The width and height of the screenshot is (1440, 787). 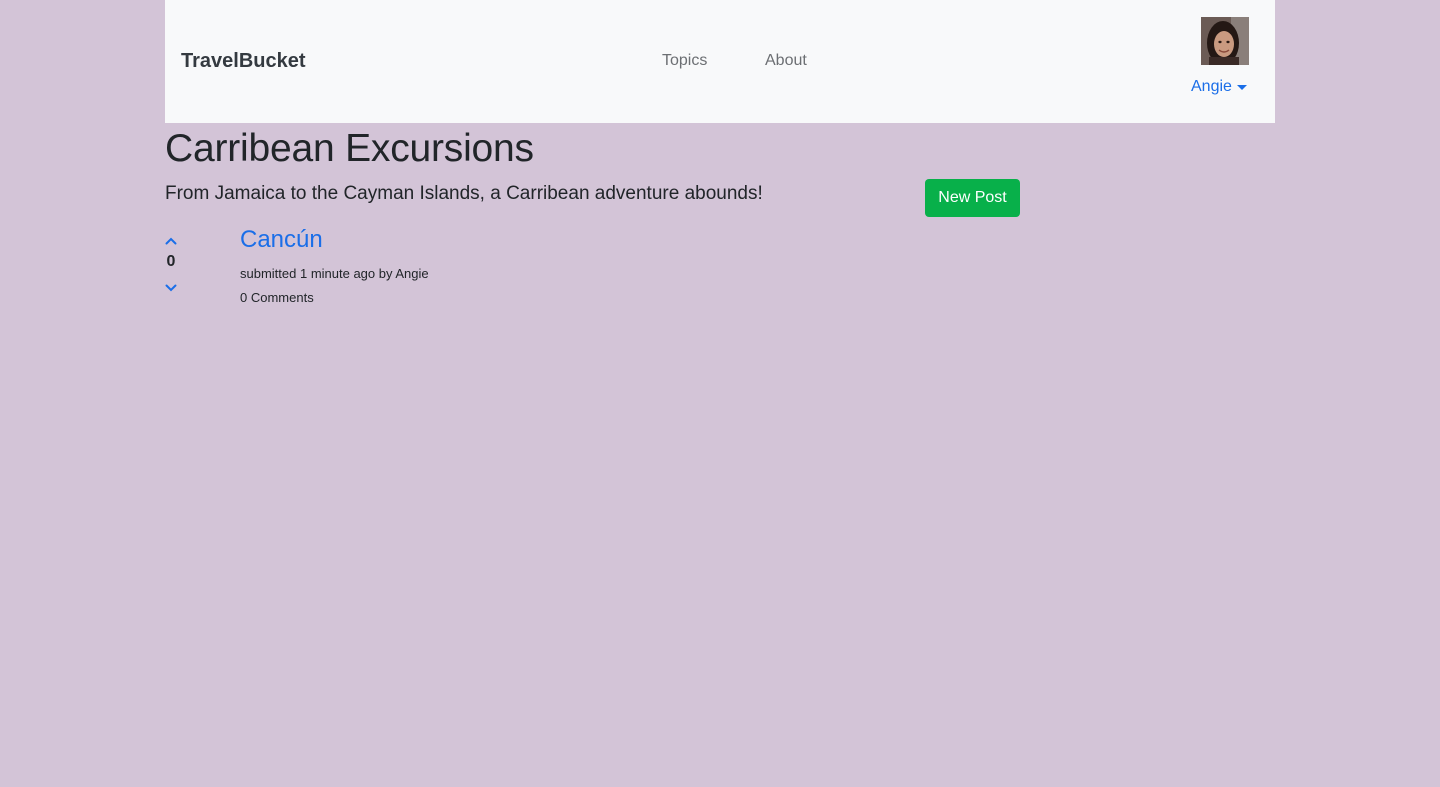 I want to click on post-comments-link: 0 Comments, so click(x=277, y=298).